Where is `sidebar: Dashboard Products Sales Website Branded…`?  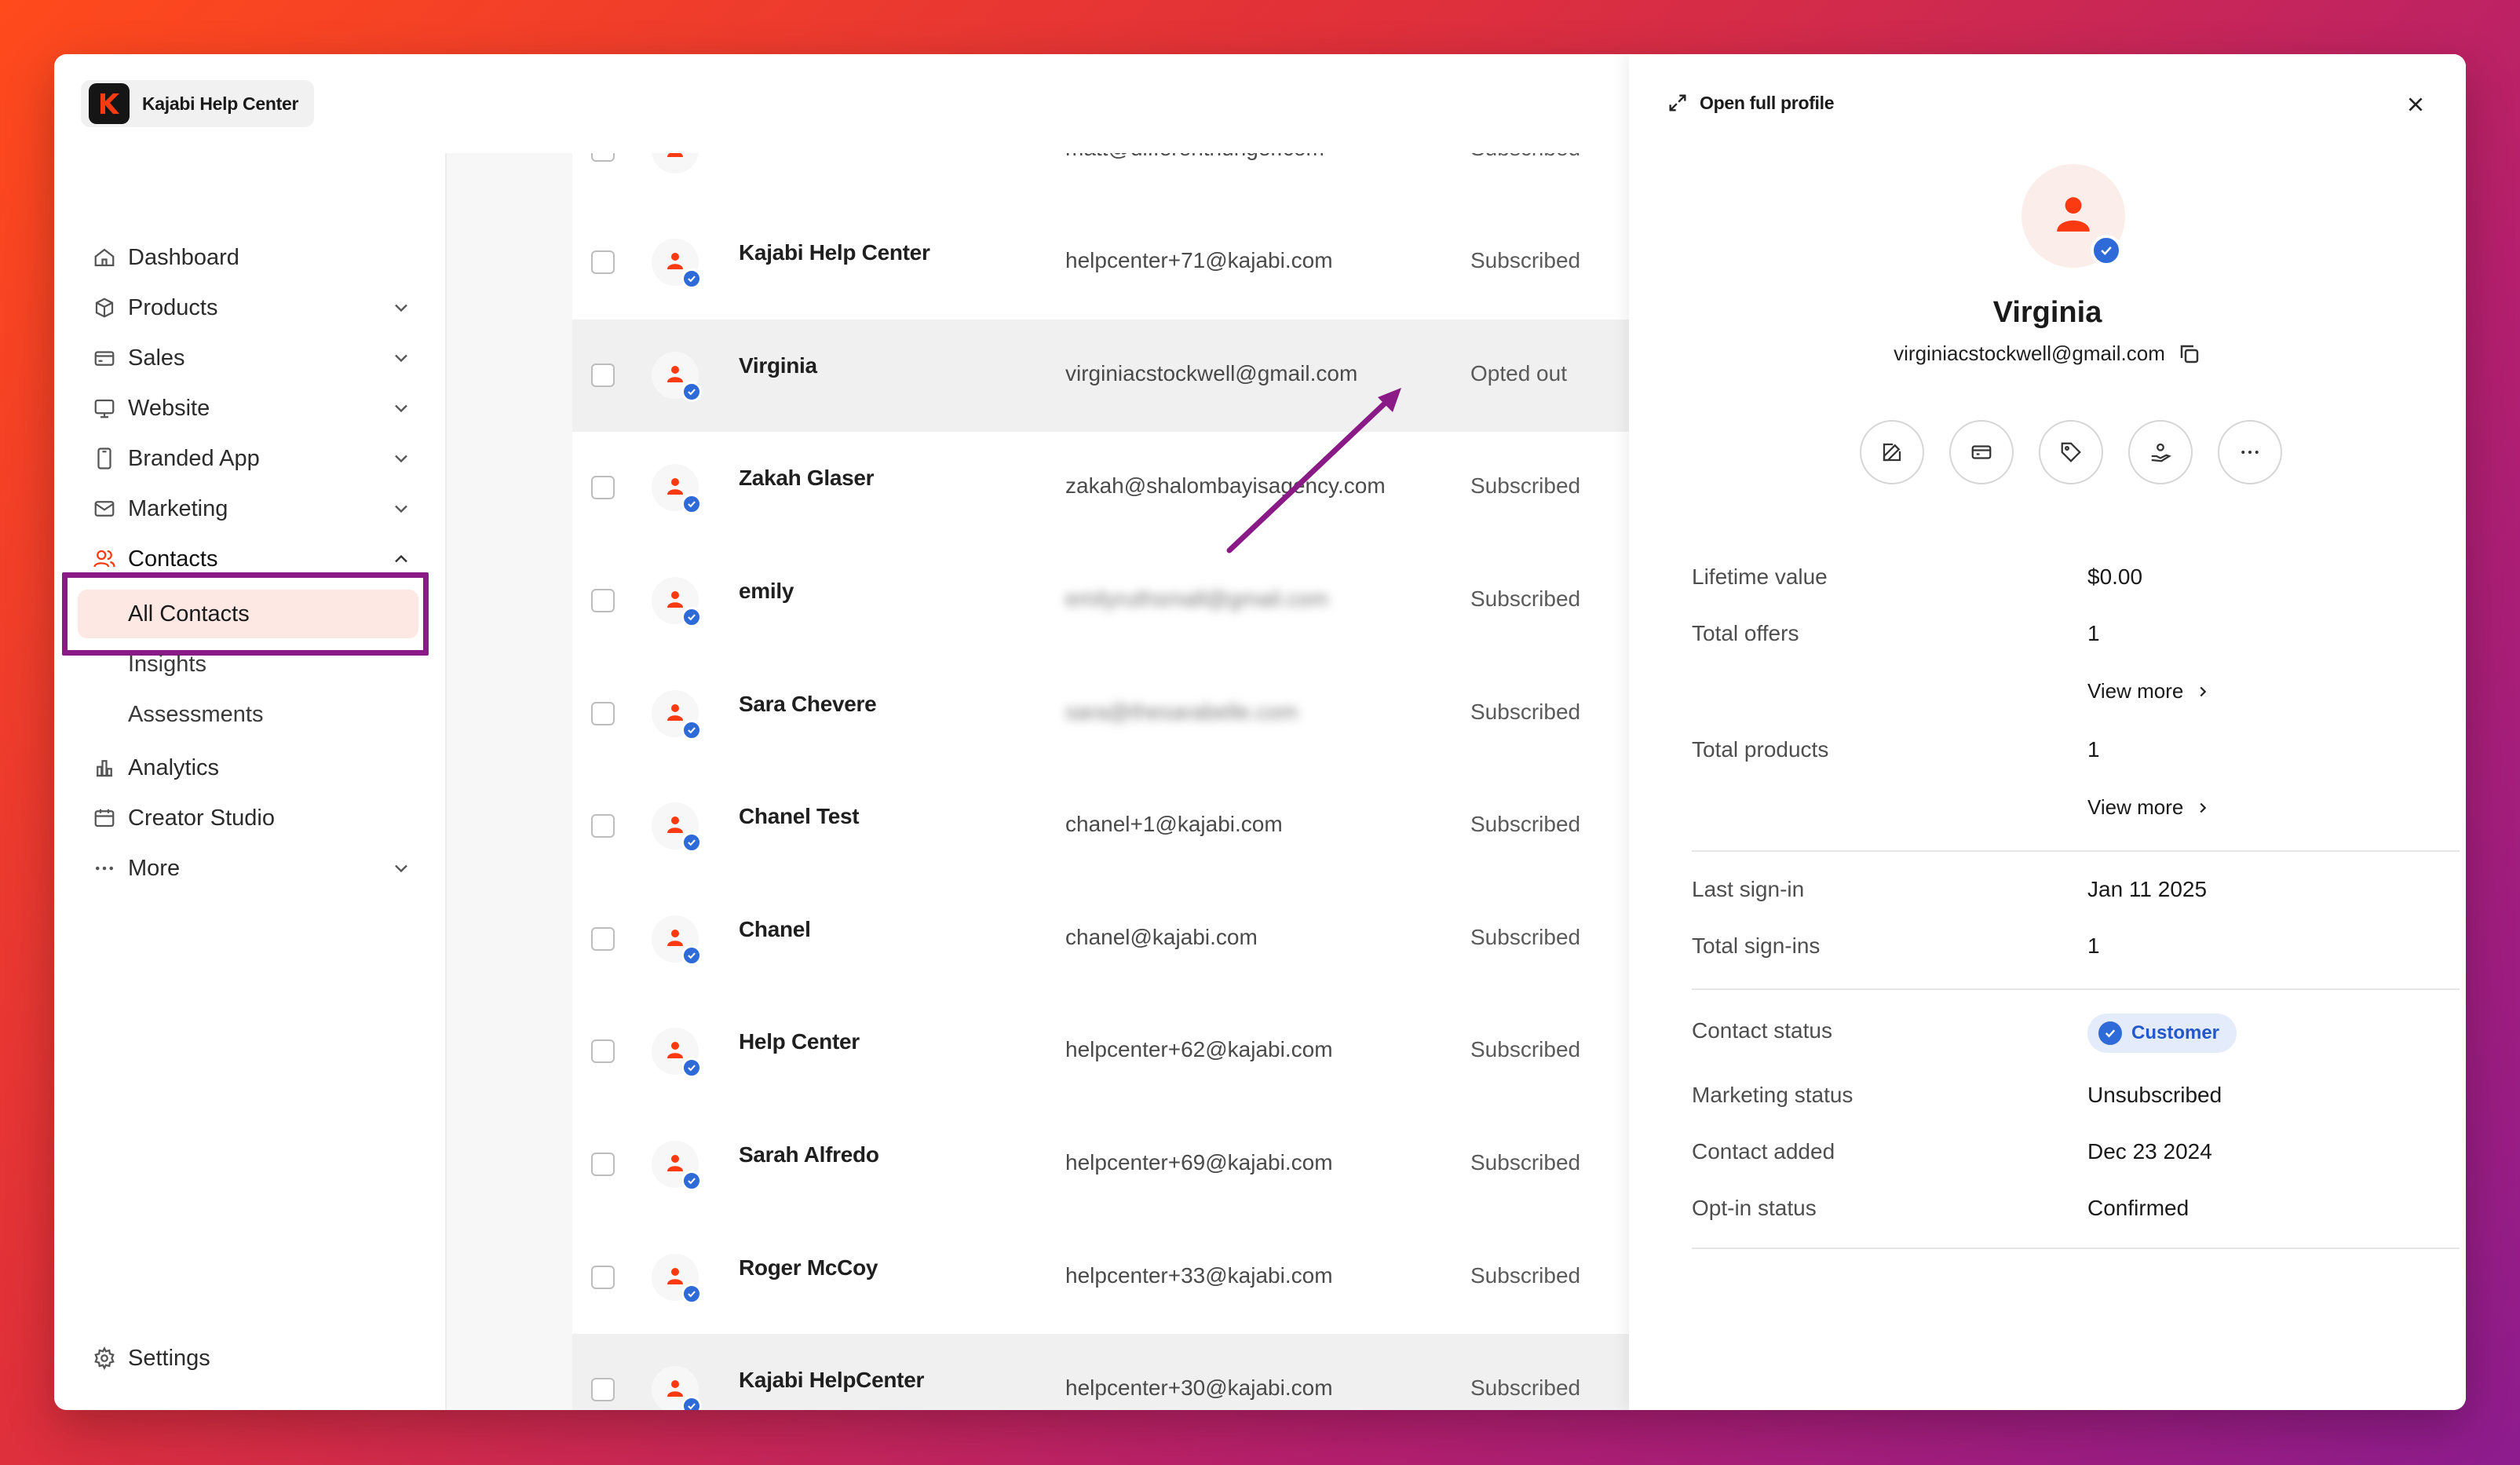
sidebar: Dashboard Products Sales Website Branded… is located at coordinates (250, 781).